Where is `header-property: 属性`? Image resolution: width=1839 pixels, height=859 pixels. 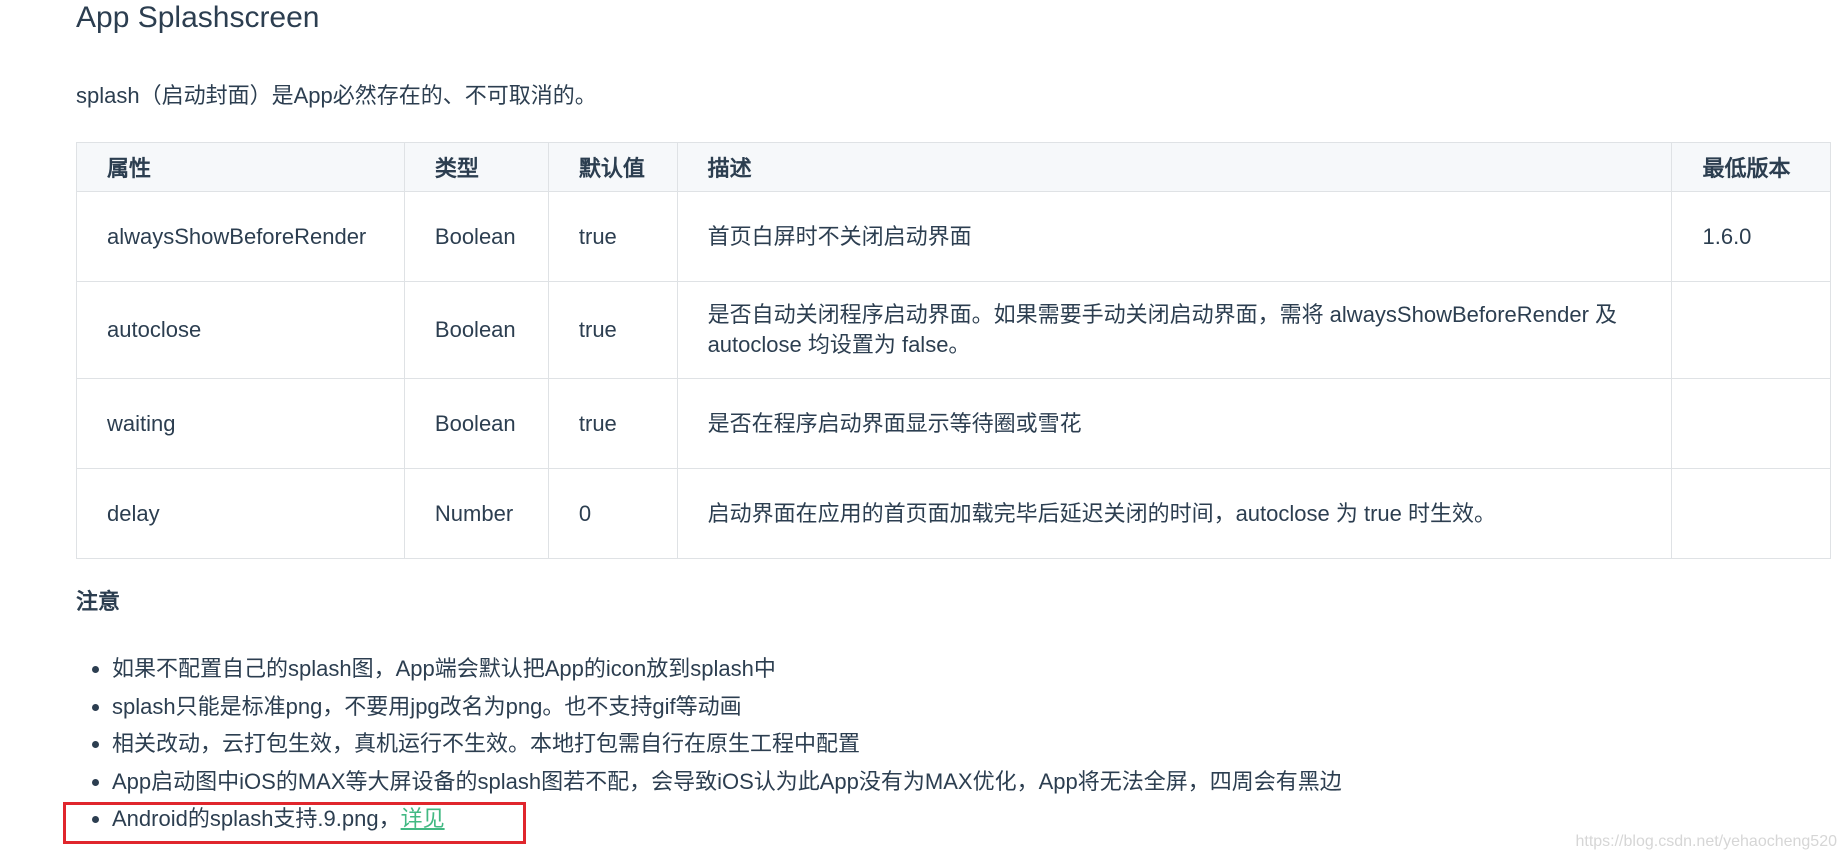 header-property: 属性 is located at coordinates (240, 167).